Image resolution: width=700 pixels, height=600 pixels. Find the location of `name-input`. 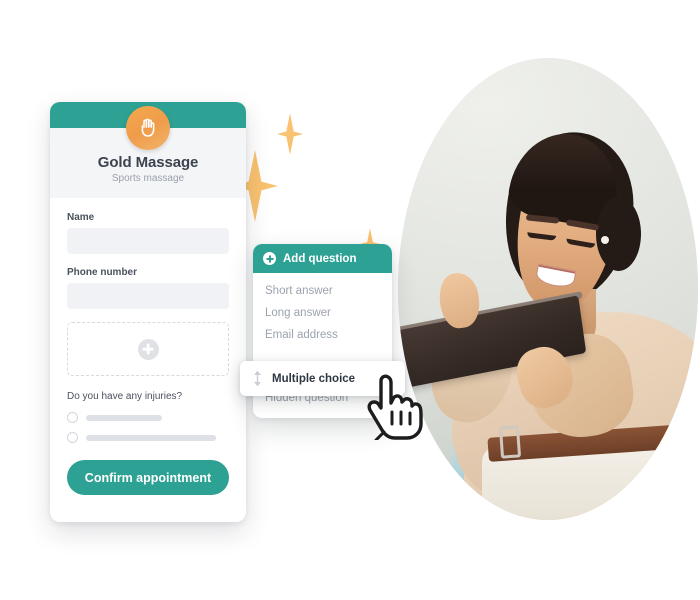

name-input is located at coordinates (148, 241).